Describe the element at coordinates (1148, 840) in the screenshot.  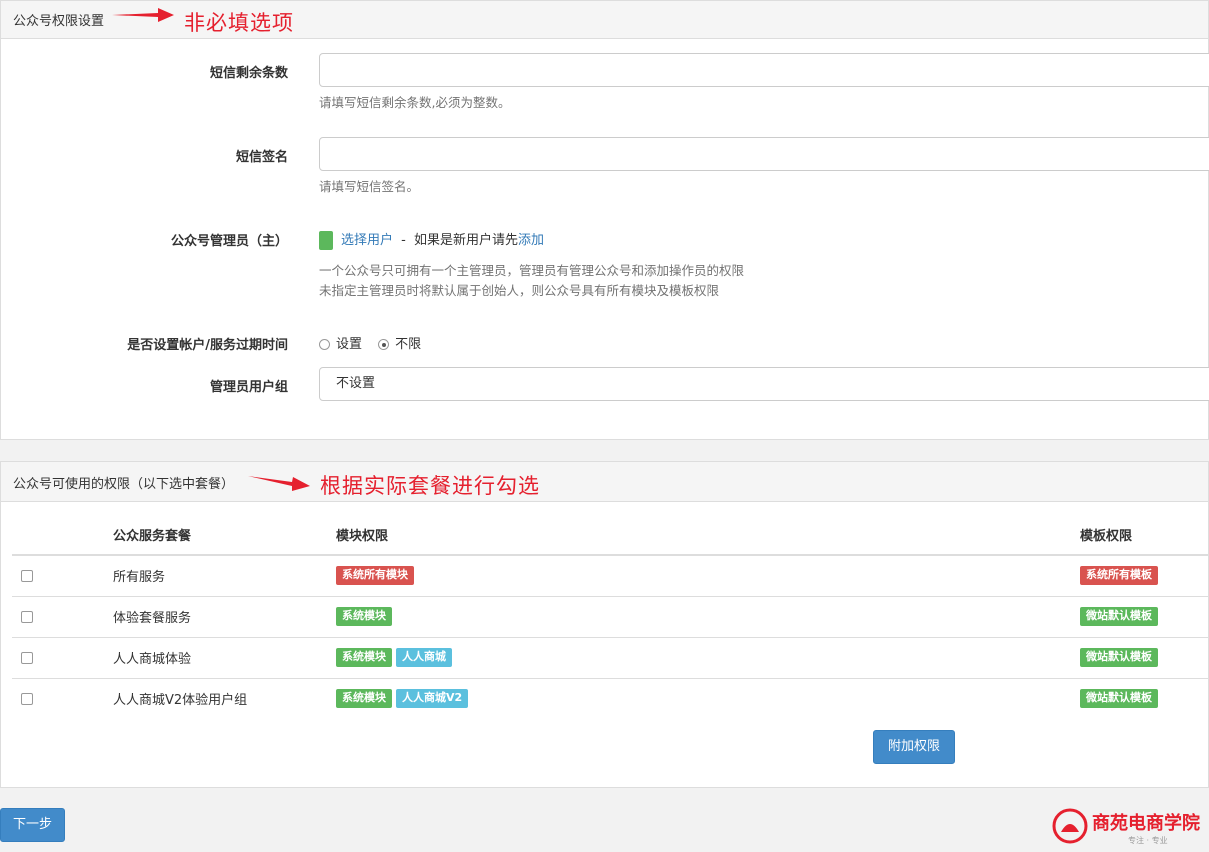
I see `watermark-tagline: 专注 · 专业` at that location.